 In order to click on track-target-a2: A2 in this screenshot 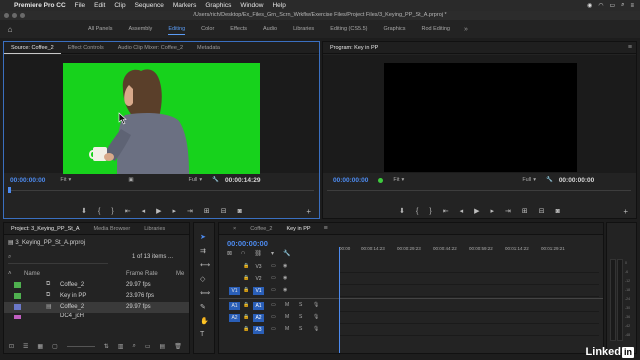, I will do `click(258, 318)`.